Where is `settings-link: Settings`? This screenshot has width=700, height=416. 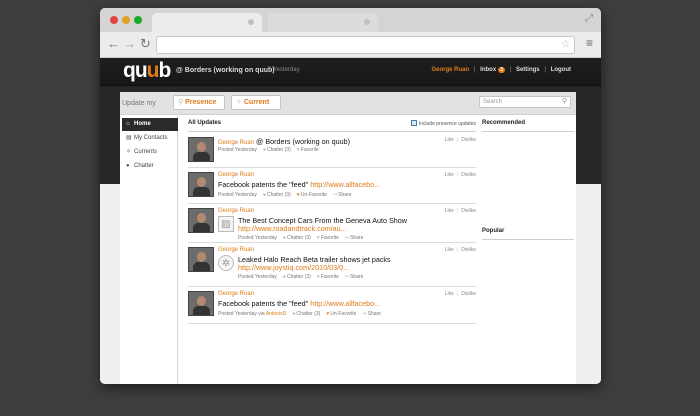
settings-link: Settings is located at coordinates (528, 70).